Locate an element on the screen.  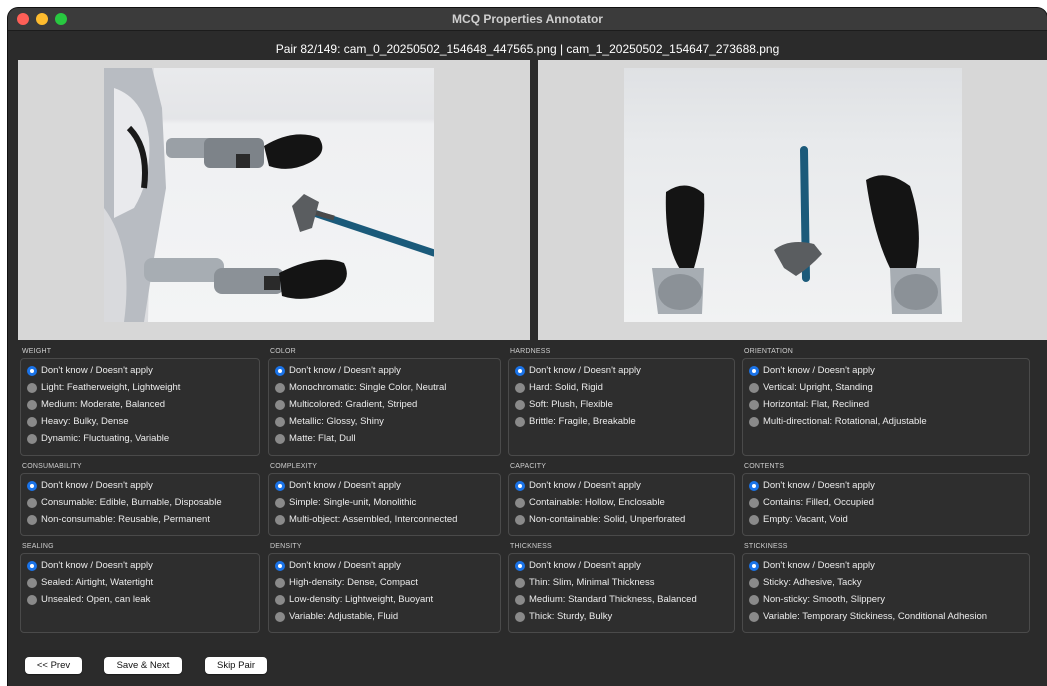
radio-option: Sealed: Airtight, Watertight is located at coordinates (90, 582).